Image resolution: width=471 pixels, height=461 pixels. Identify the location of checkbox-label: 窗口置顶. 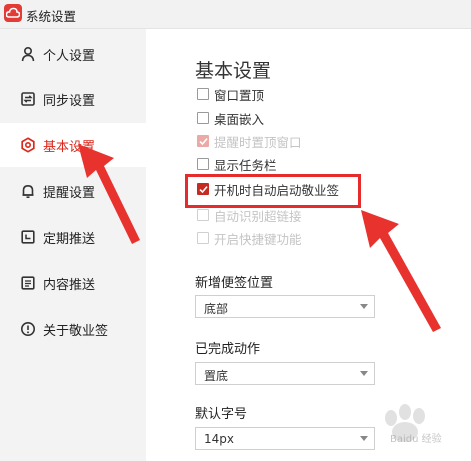
(239, 95).